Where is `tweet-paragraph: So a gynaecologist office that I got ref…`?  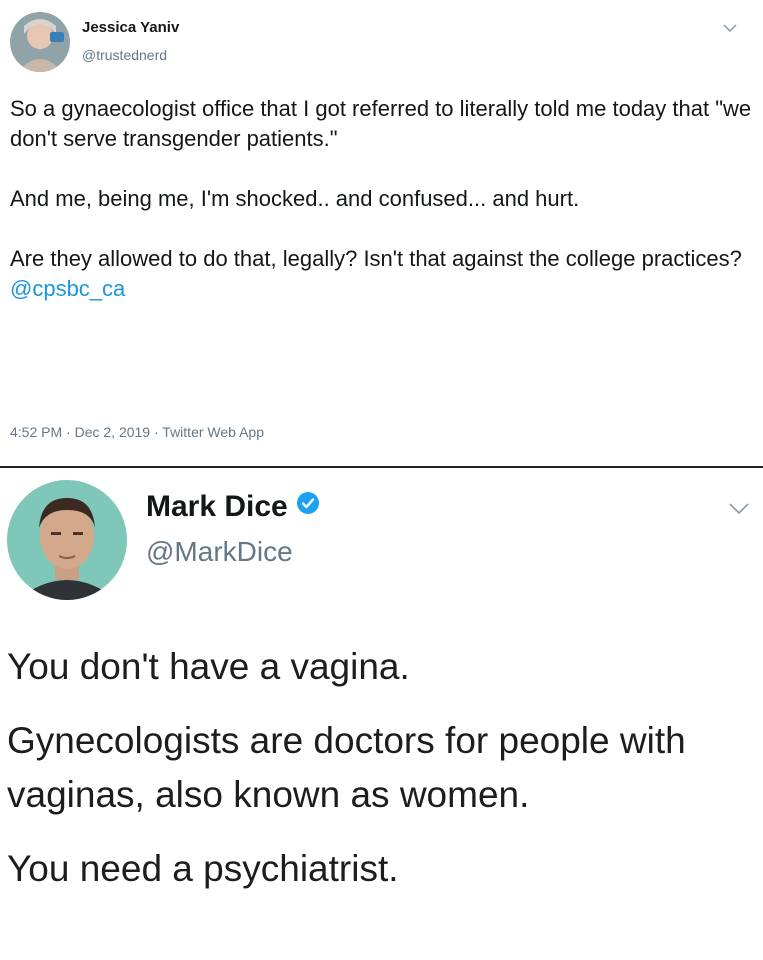 tweet-paragraph: So a gynaecologist office that I got ref… is located at coordinates (381, 123).